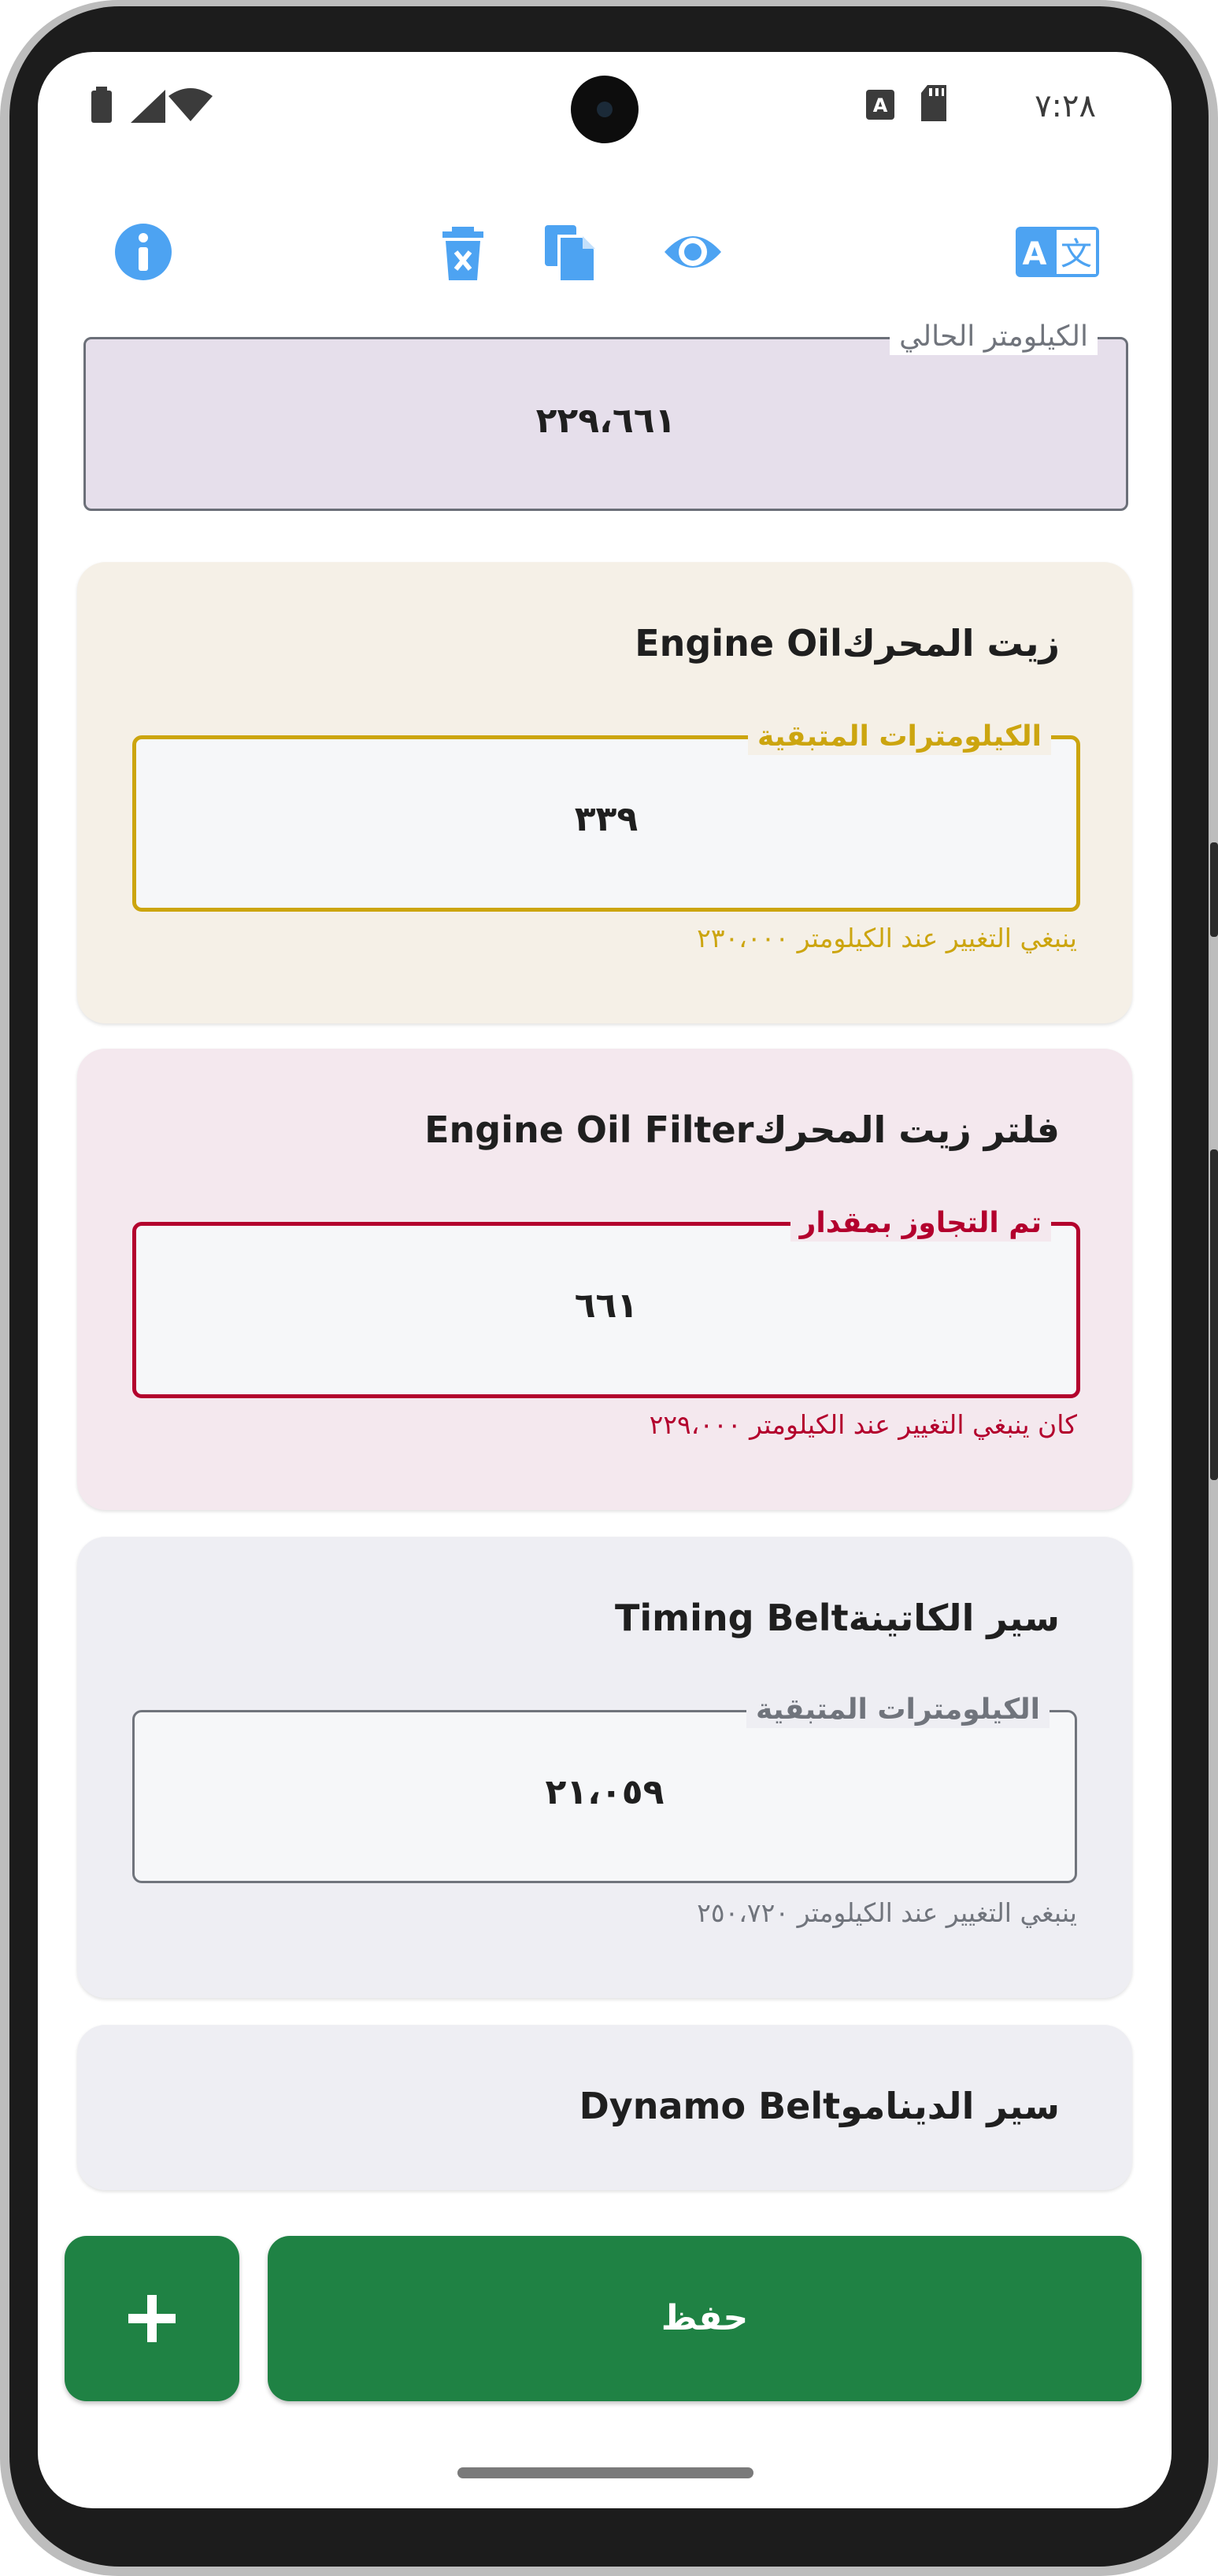 The width and height of the screenshot is (1218, 2576). What do you see at coordinates (994, 337) in the screenshot?
I see `current-km-label: الكيلومتر الحالي` at bounding box center [994, 337].